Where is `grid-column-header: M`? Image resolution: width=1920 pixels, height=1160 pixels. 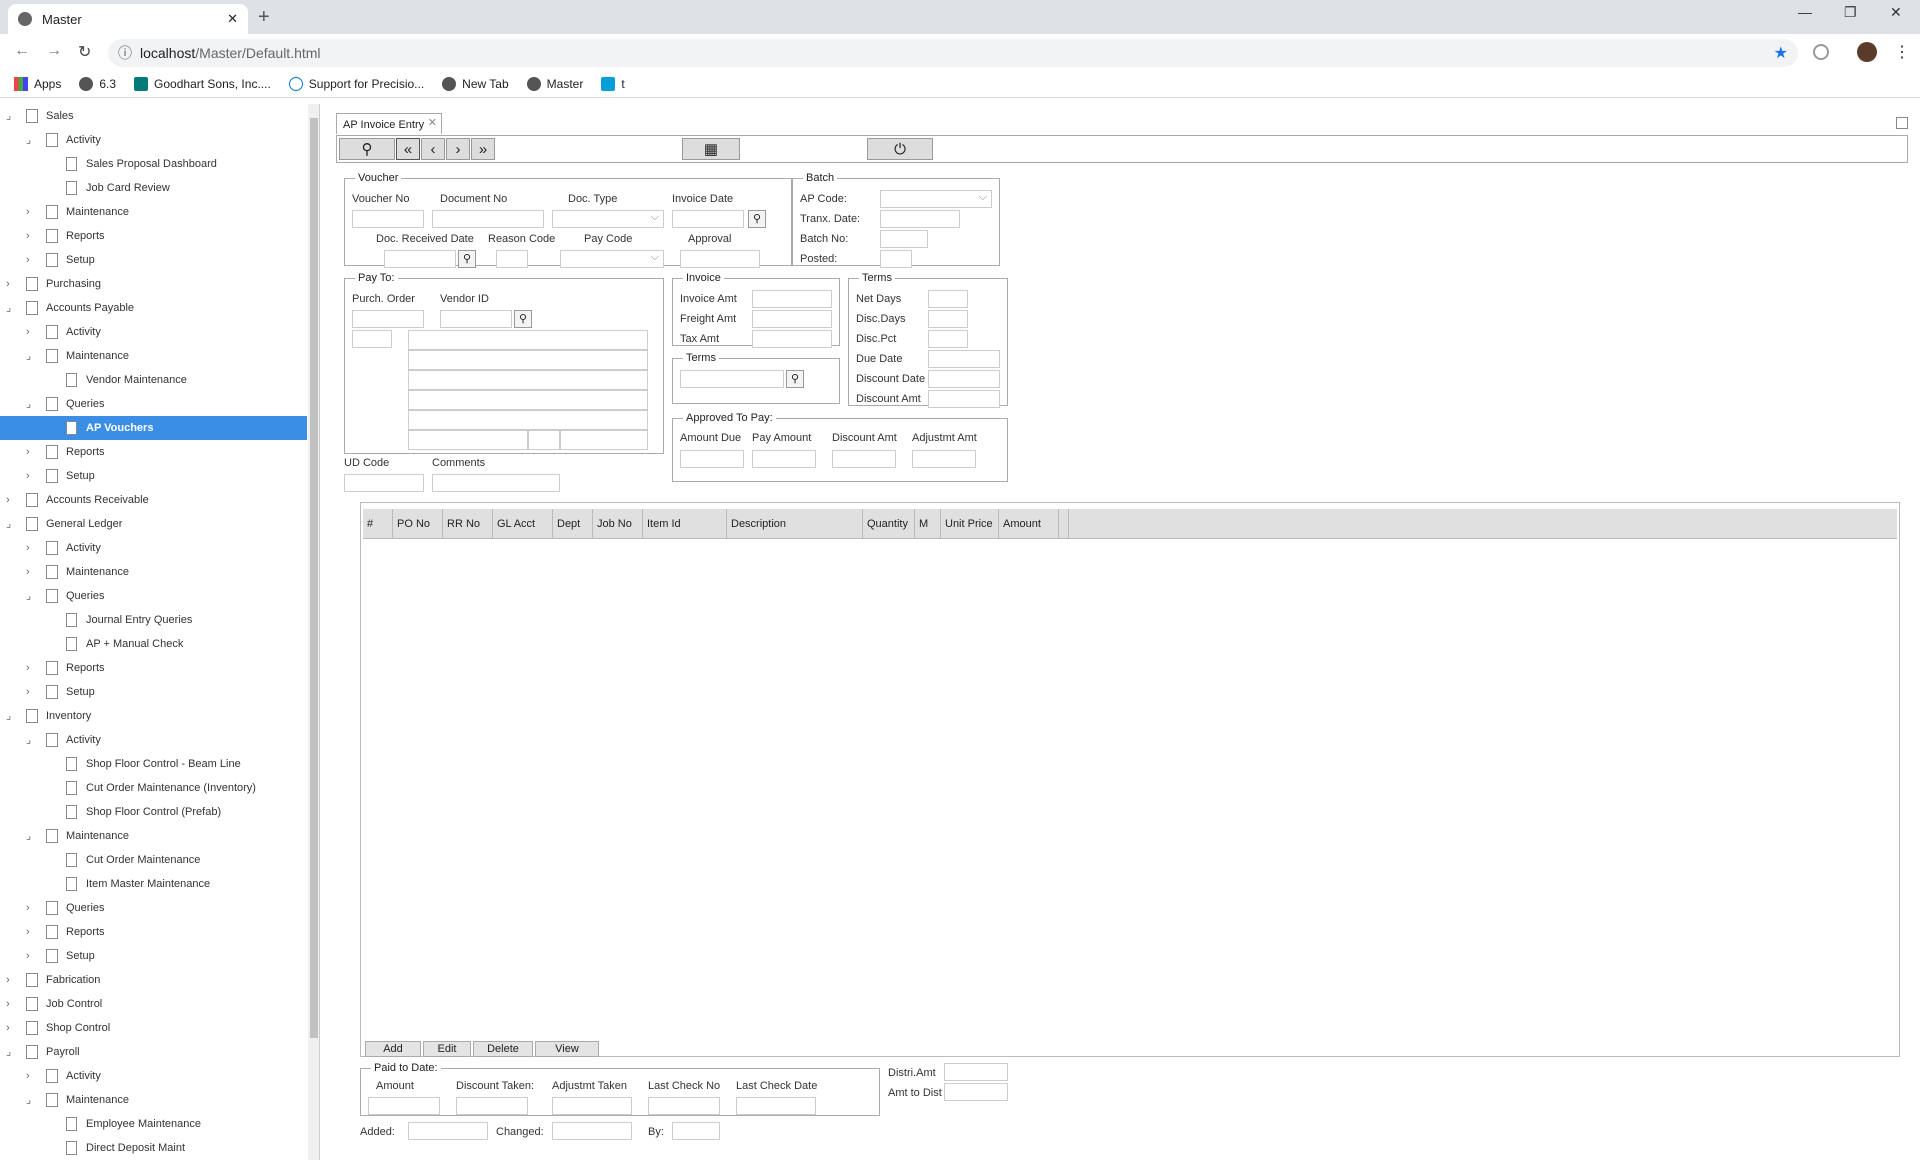 grid-column-header: M is located at coordinates (928, 524).